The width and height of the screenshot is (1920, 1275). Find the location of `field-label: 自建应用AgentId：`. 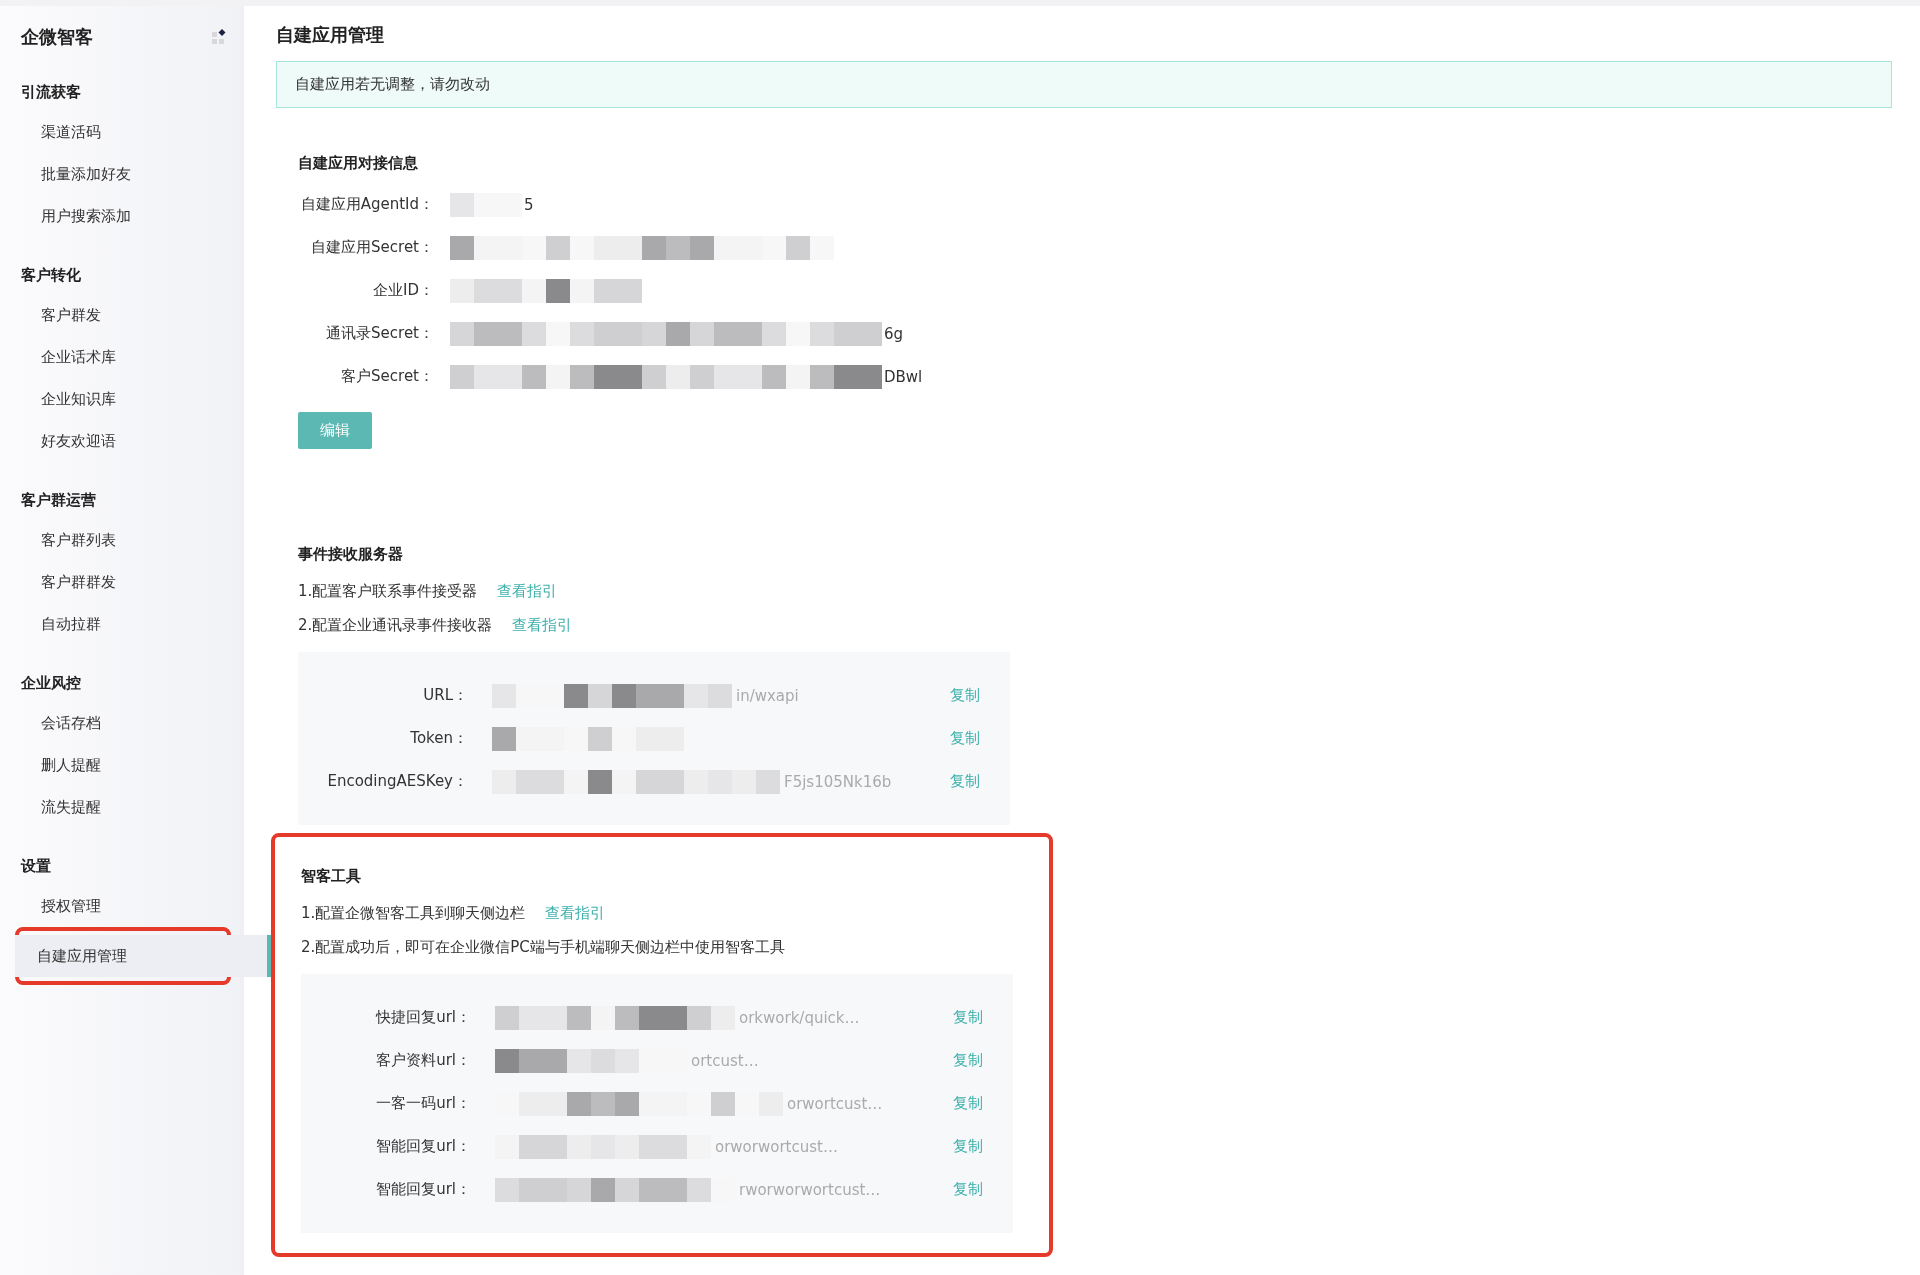

field-label: 自建应用AgentId： is located at coordinates (366, 204).